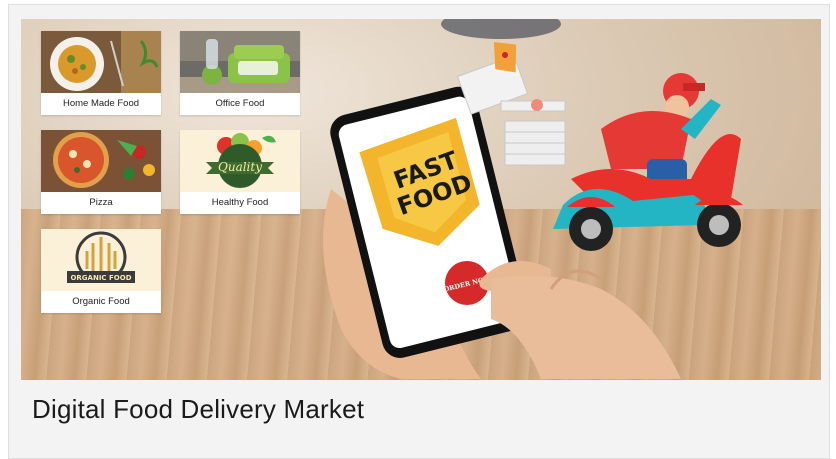 The image size is (836, 459). I want to click on organic-wheat-badge-icon: ORGANIC FOOD, so click(101, 260).